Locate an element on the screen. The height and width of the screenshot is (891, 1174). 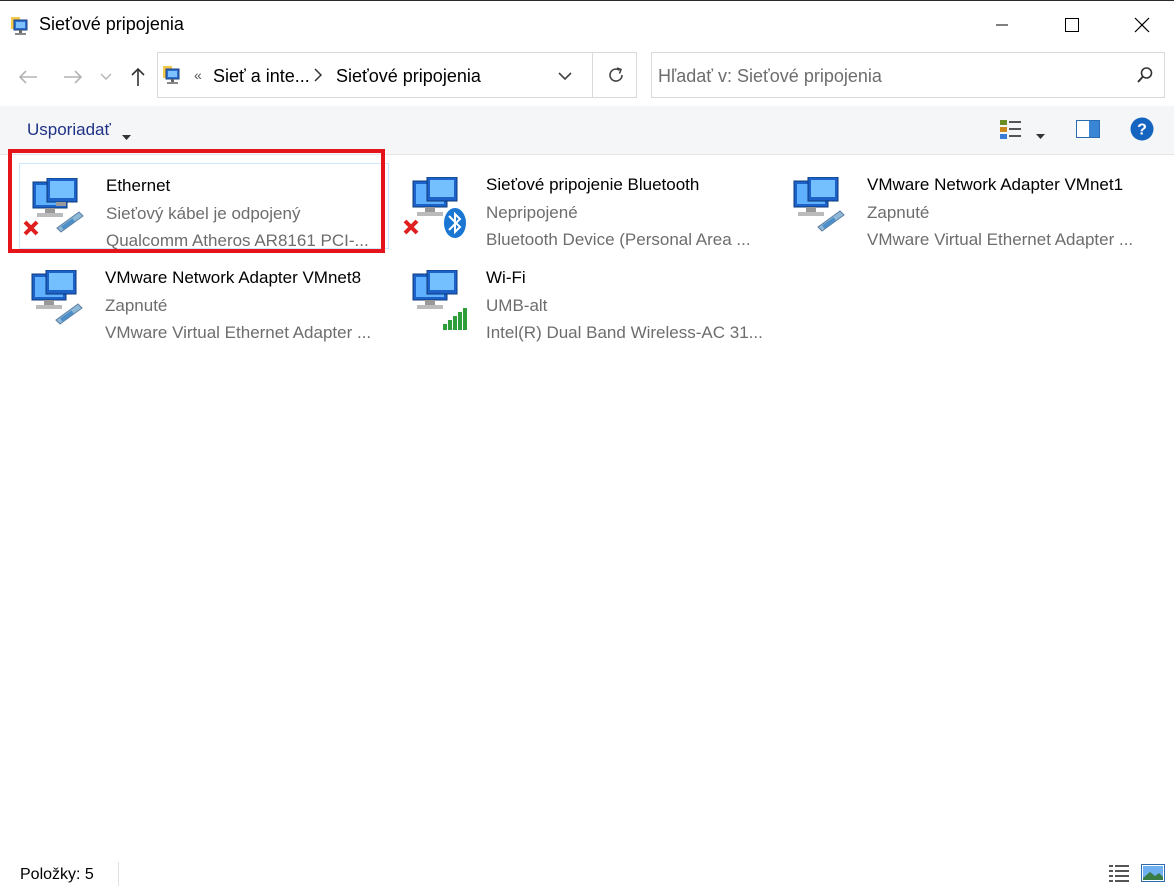
window-title: Sieťové pripojenia is located at coordinates (111, 24).